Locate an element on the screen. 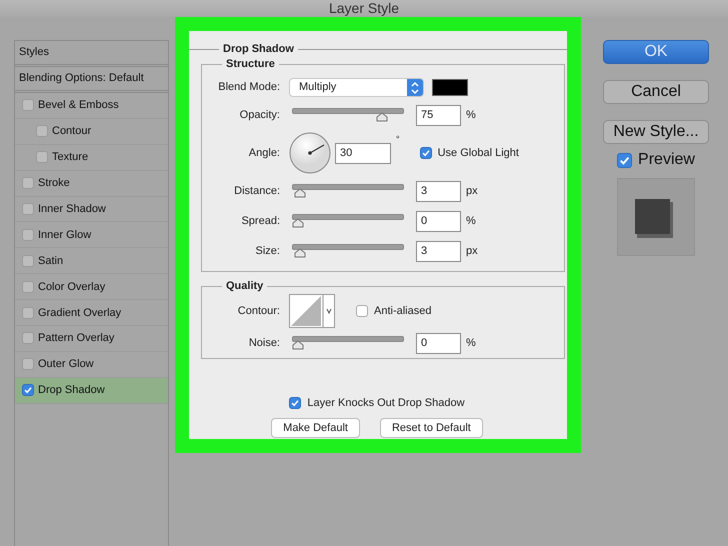  angle-dial is located at coordinates (310, 153).